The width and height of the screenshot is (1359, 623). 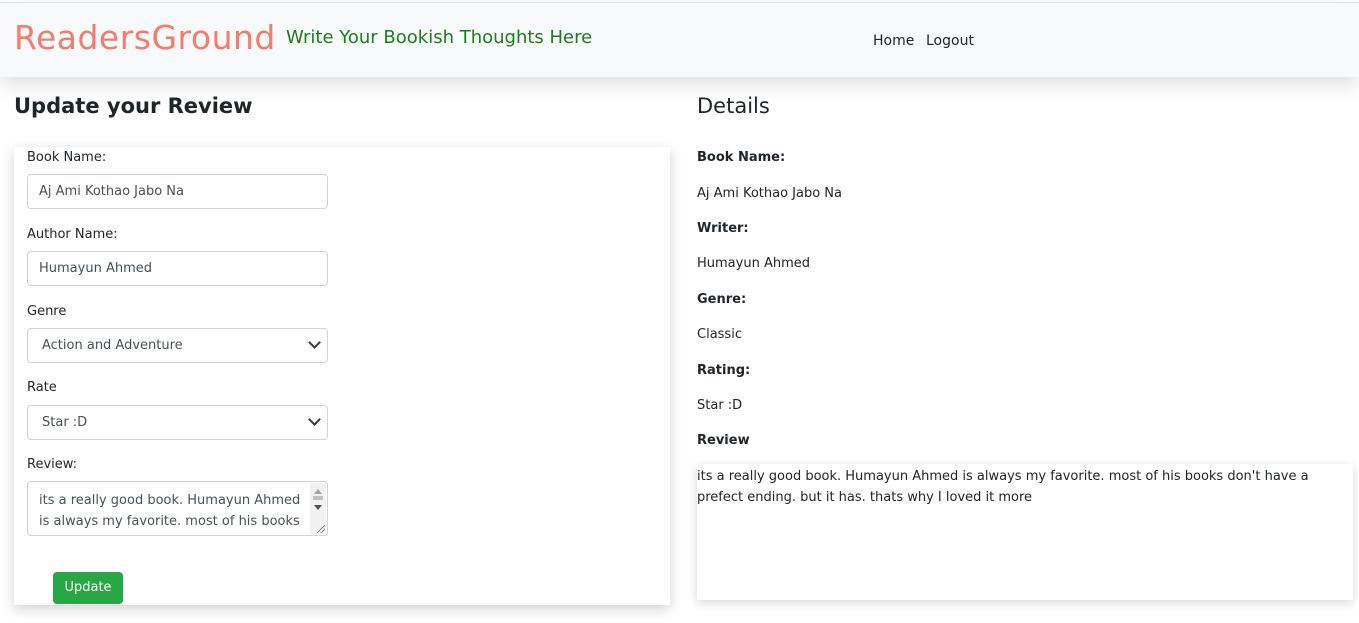 What do you see at coordinates (720, 405) in the screenshot?
I see `details-rating-value: Star :D` at bounding box center [720, 405].